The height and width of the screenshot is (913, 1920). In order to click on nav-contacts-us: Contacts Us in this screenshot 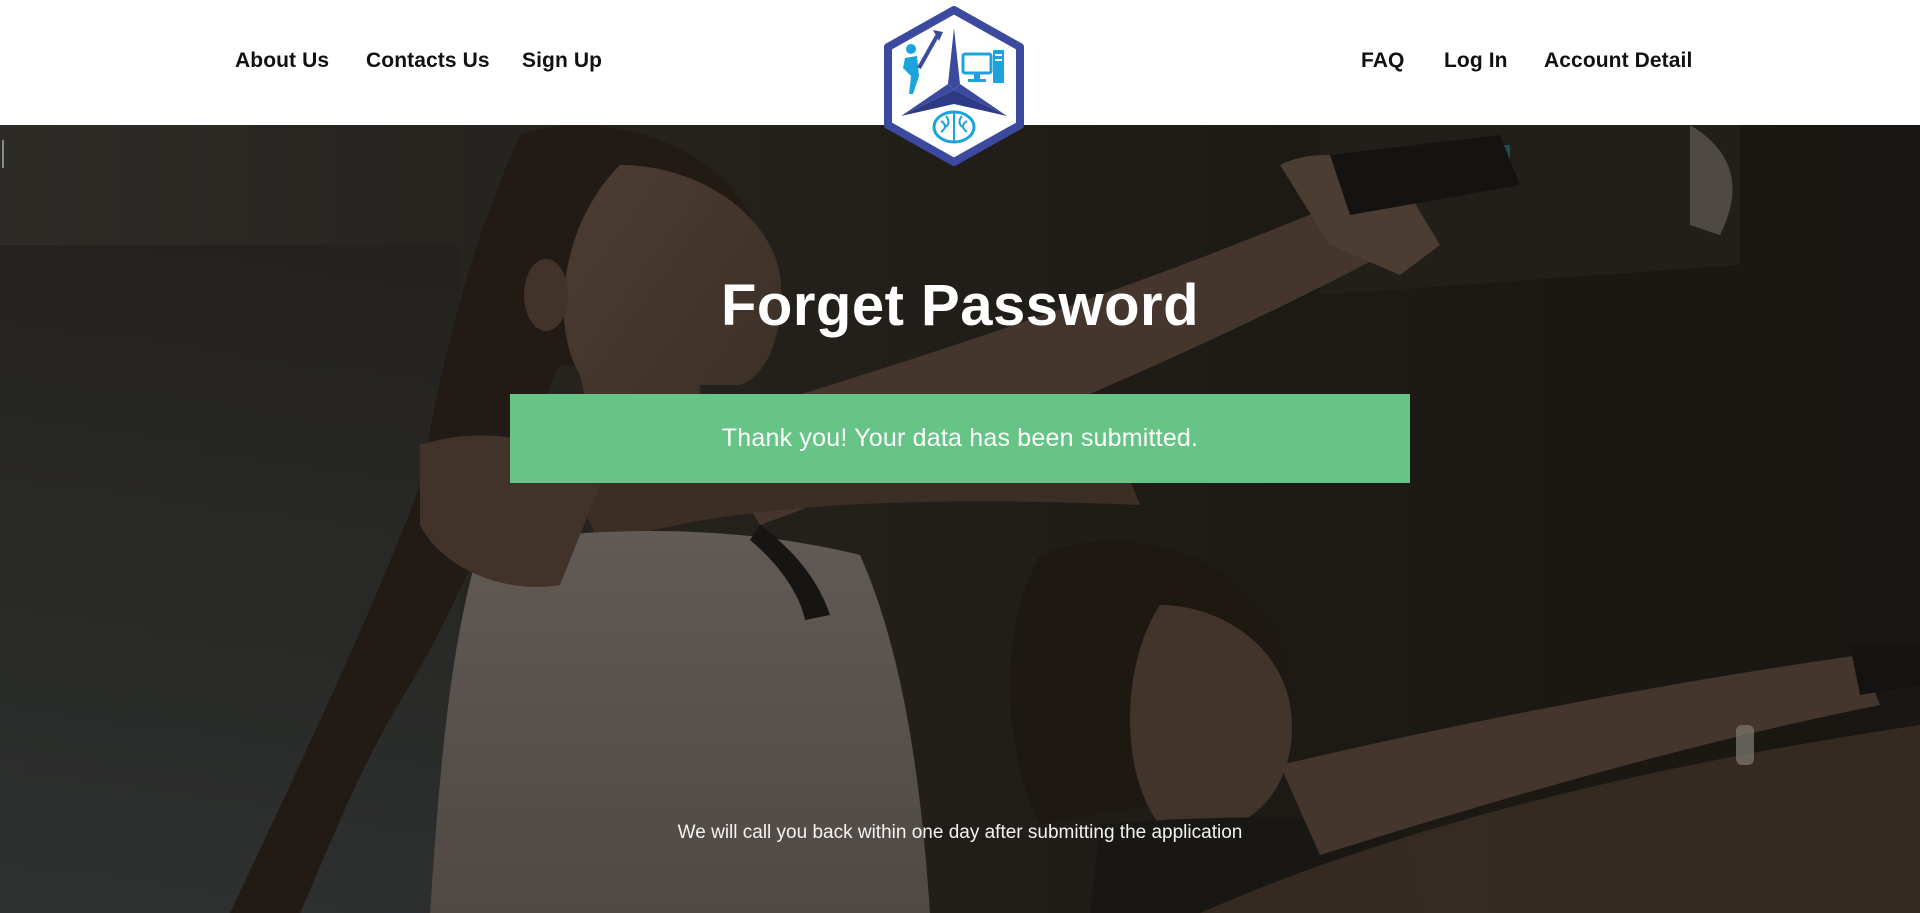, I will do `click(428, 61)`.